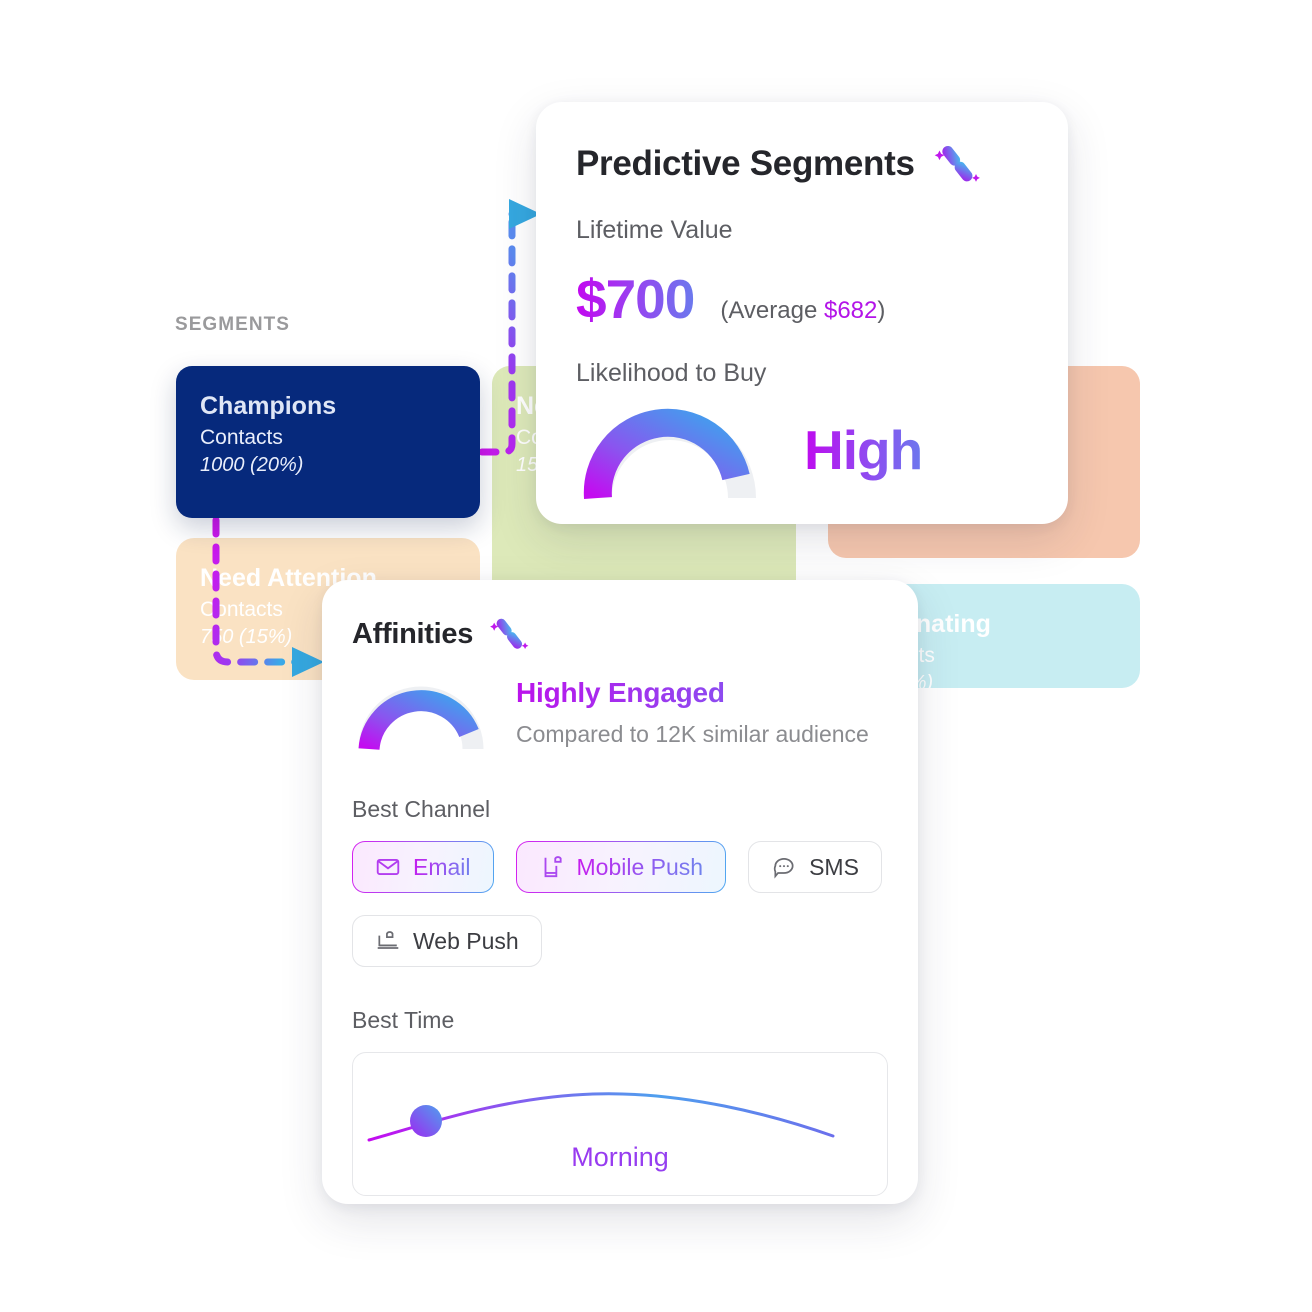  I want to click on lifetime-value-amount: $700, so click(635, 299).